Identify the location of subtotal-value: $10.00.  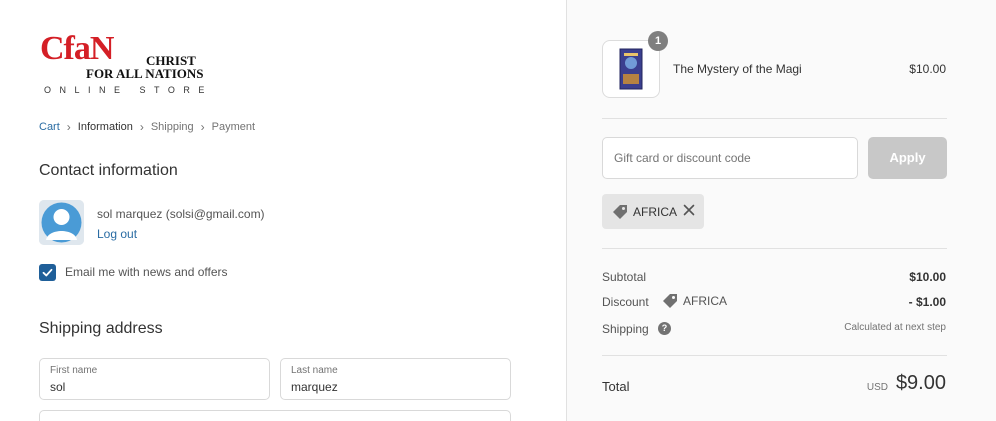
(927, 277).